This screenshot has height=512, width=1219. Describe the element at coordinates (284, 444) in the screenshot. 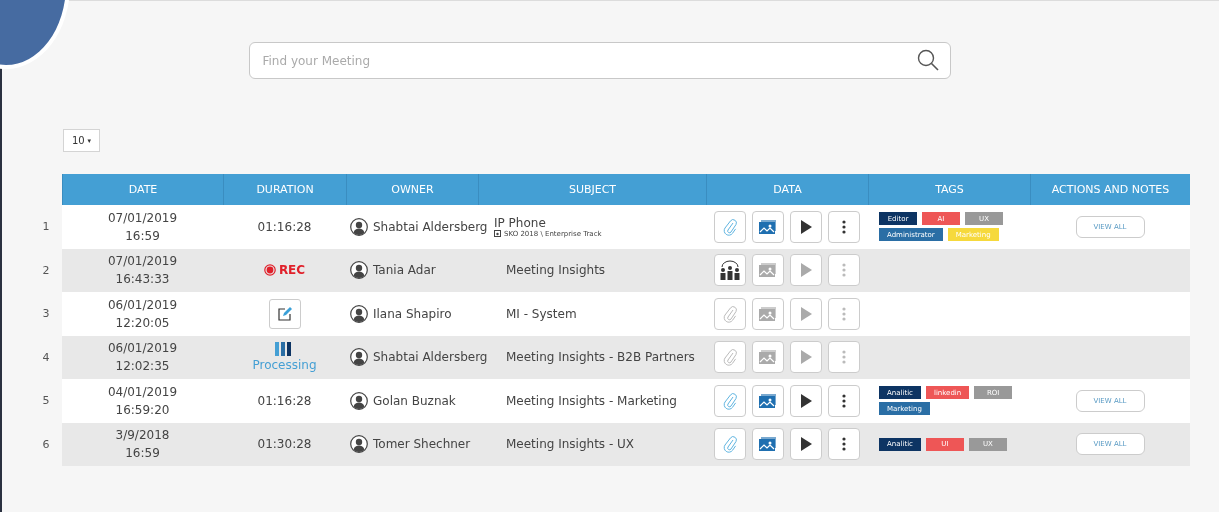

I see `duration-text: 01:30:28` at that location.